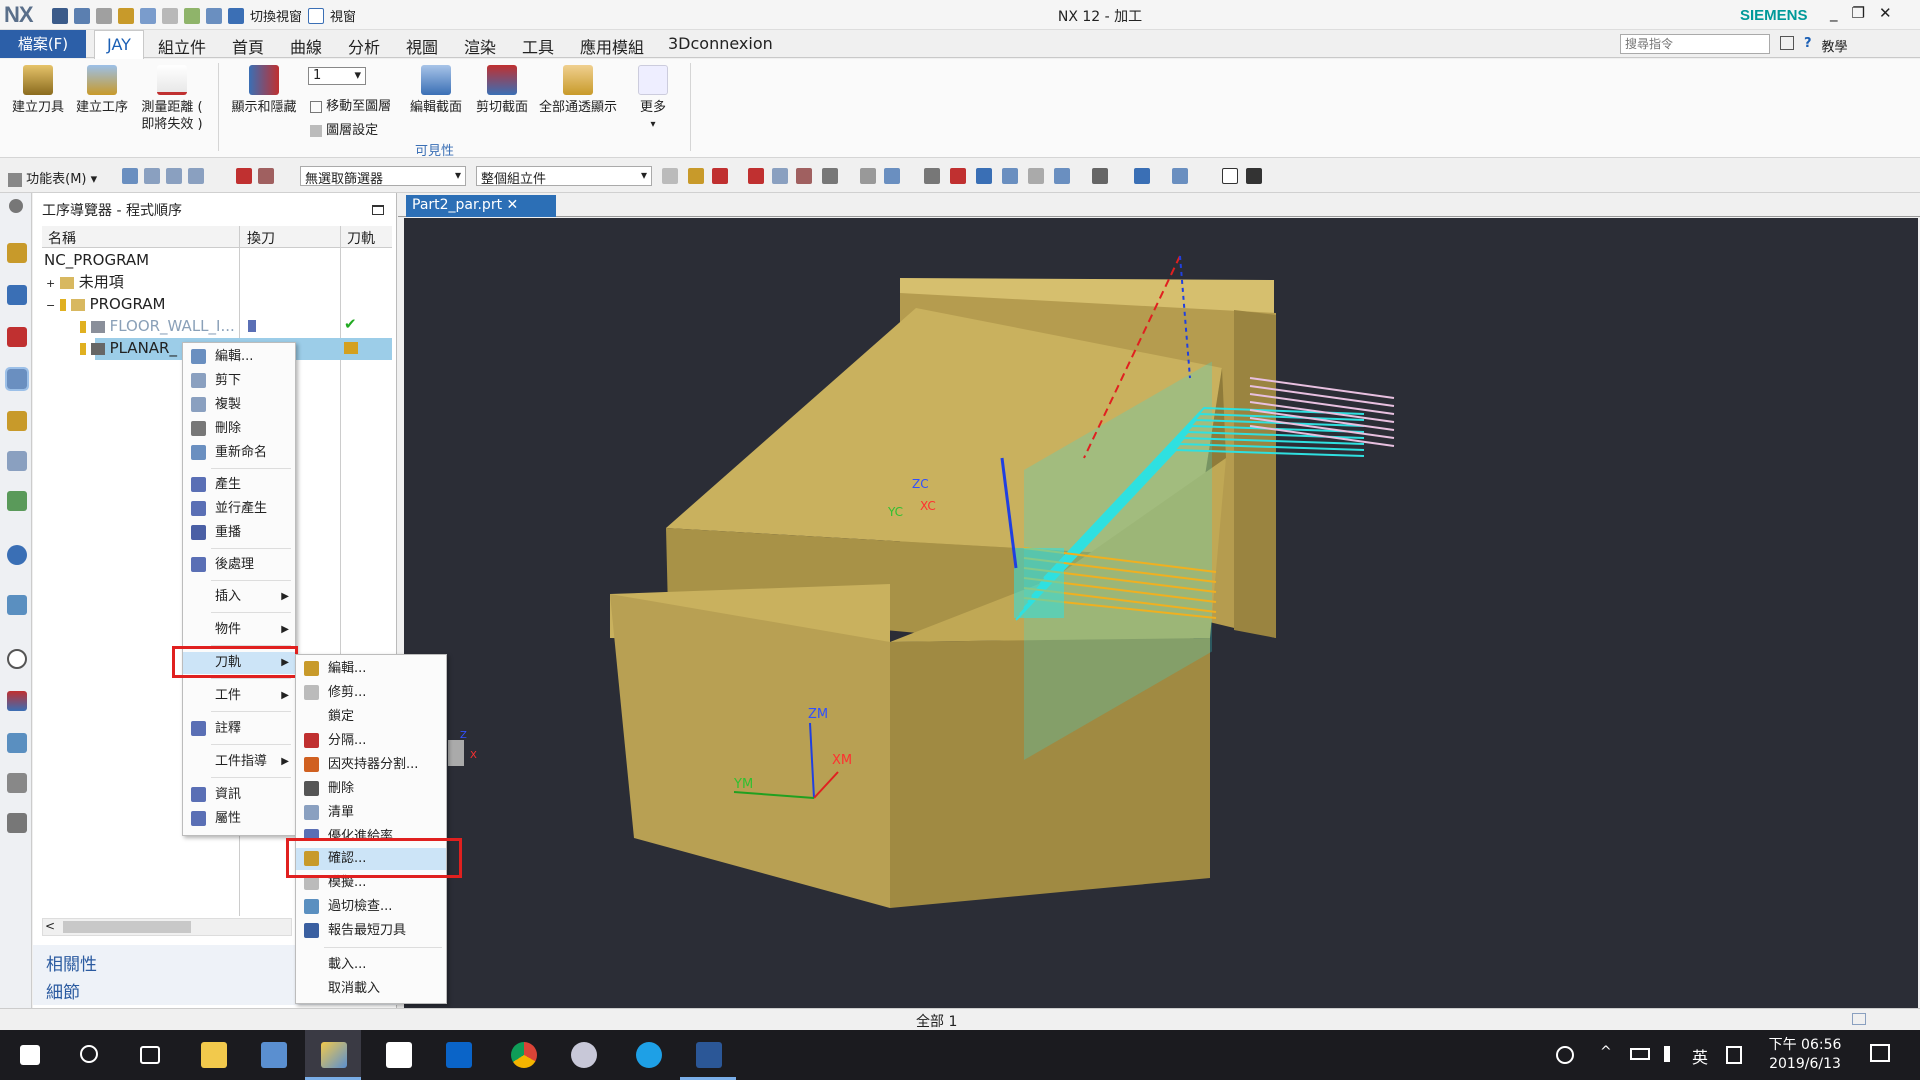  I want to click on taskbar-outlook, so click(458, 1055).